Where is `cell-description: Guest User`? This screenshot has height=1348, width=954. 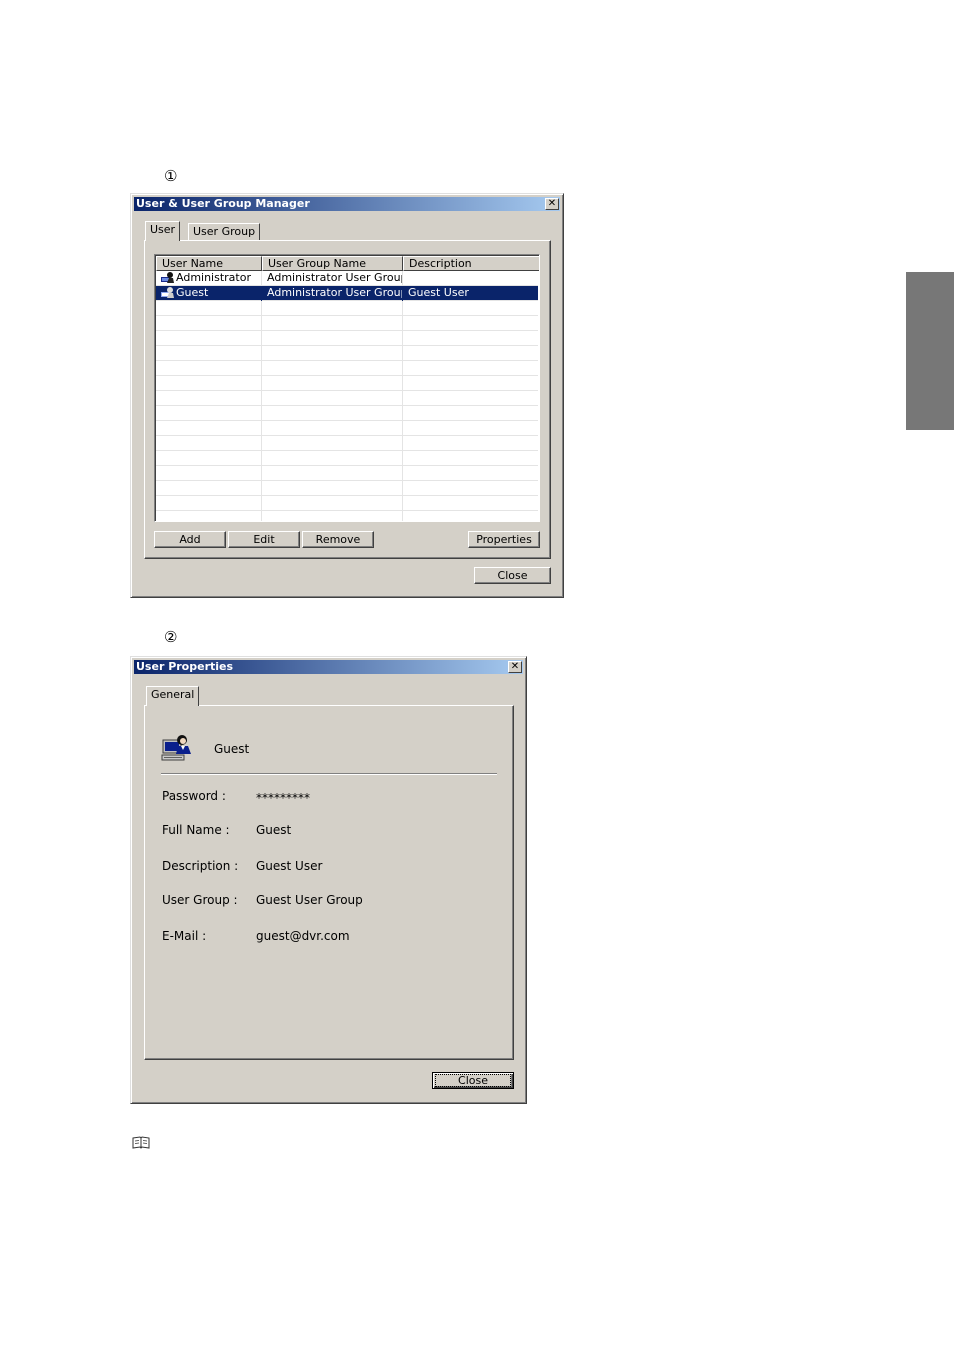 cell-description: Guest User is located at coordinates (438, 292).